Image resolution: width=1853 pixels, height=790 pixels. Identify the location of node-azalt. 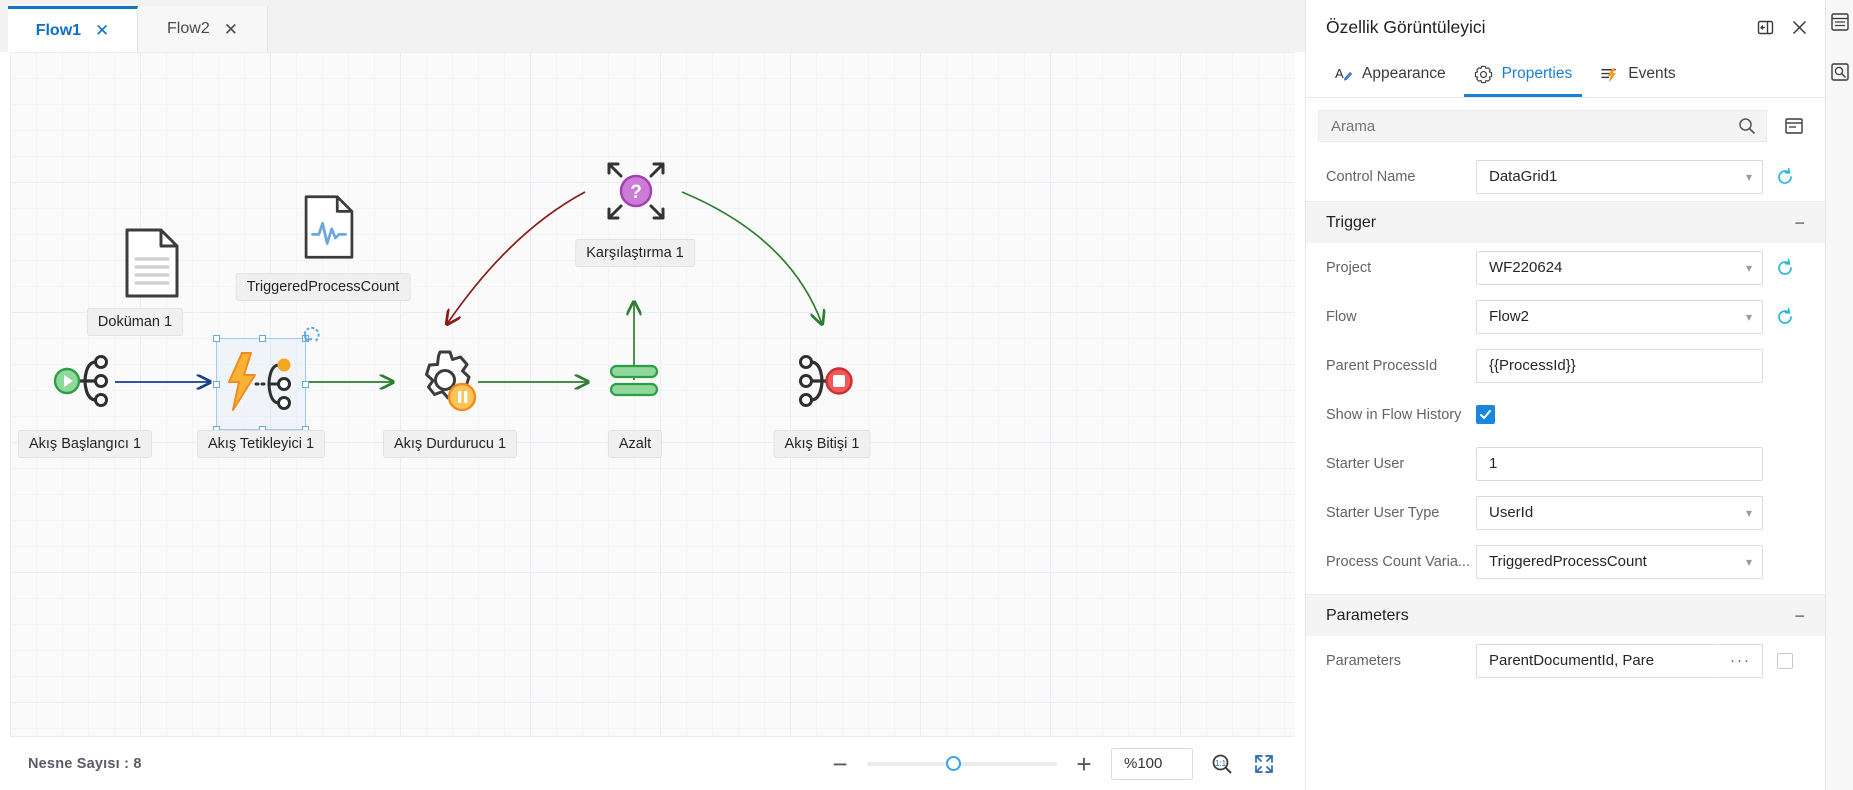
(634, 381).